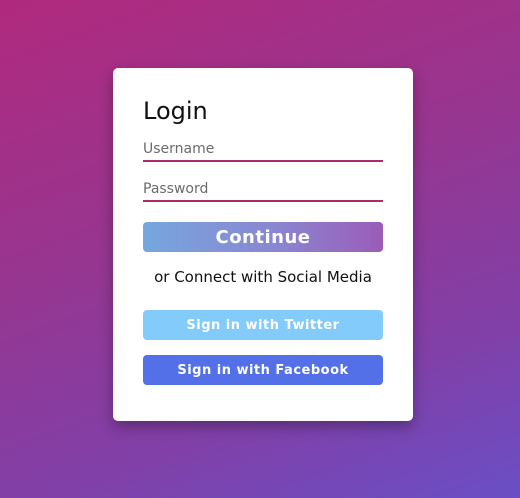 This screenshot has height=498, width=520. I want to click on facebook-signin-button: Sign in with Facebook, so click(263, 370).